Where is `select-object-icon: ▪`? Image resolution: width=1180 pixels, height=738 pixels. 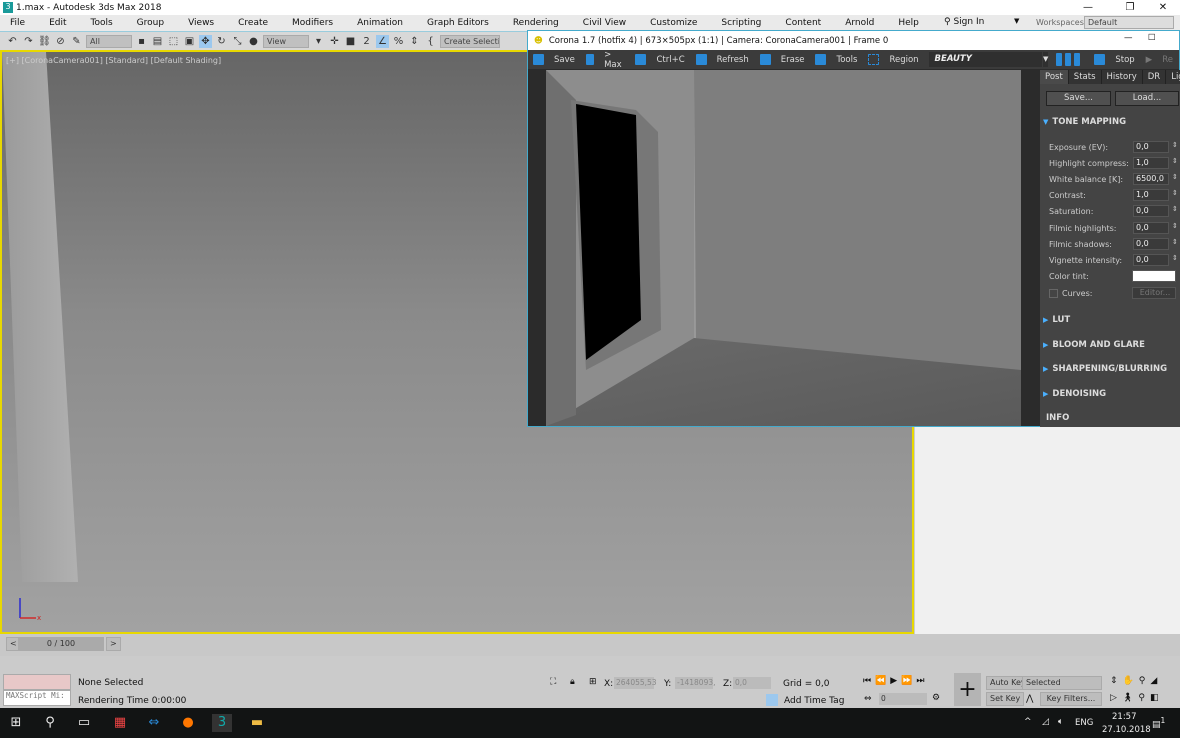
select-object-icon: ▪ is located at coordinates (141, 41).